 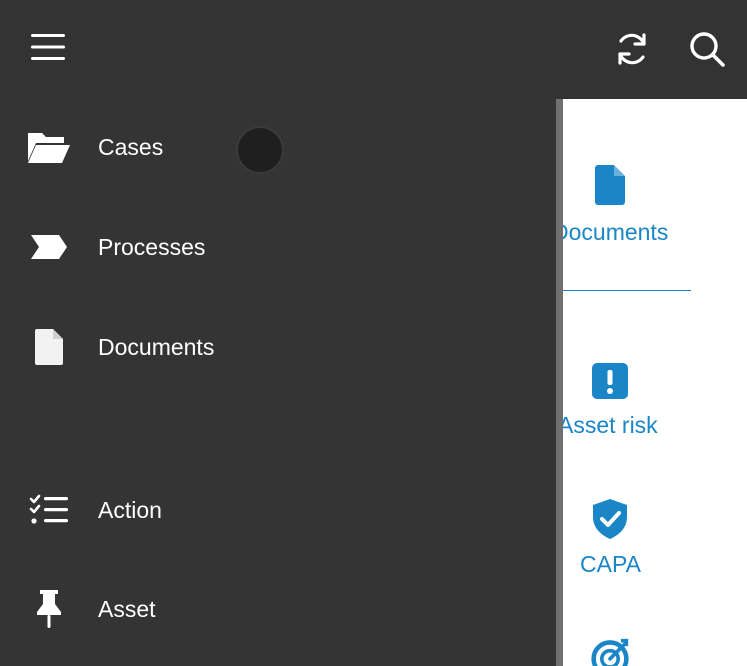 I want to click on tile-label-documents: Documents, so click(x=616, y=232).